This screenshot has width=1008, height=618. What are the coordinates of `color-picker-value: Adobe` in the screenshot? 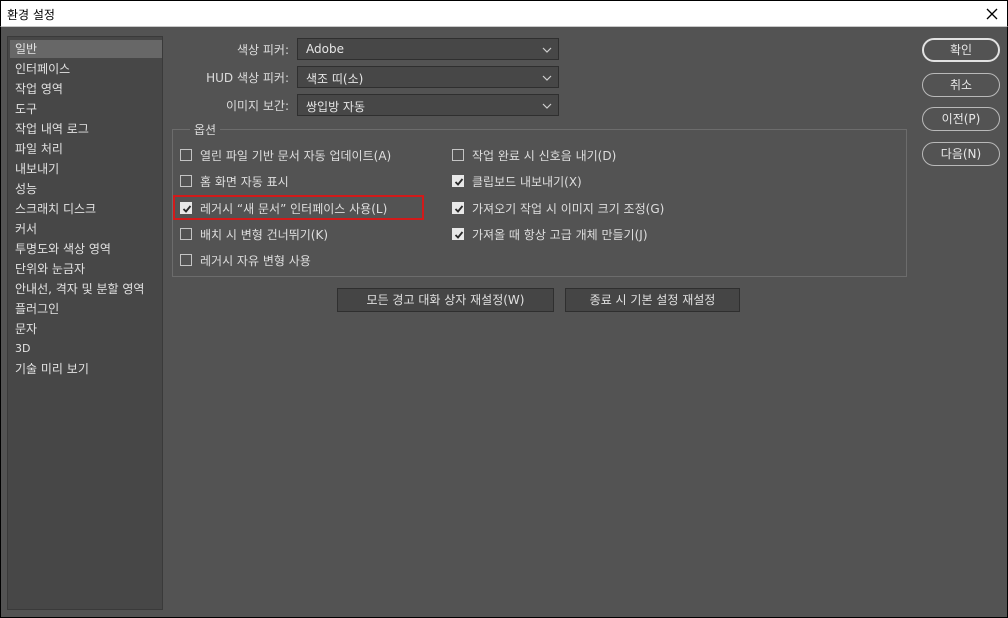 It's located at (325, 49).